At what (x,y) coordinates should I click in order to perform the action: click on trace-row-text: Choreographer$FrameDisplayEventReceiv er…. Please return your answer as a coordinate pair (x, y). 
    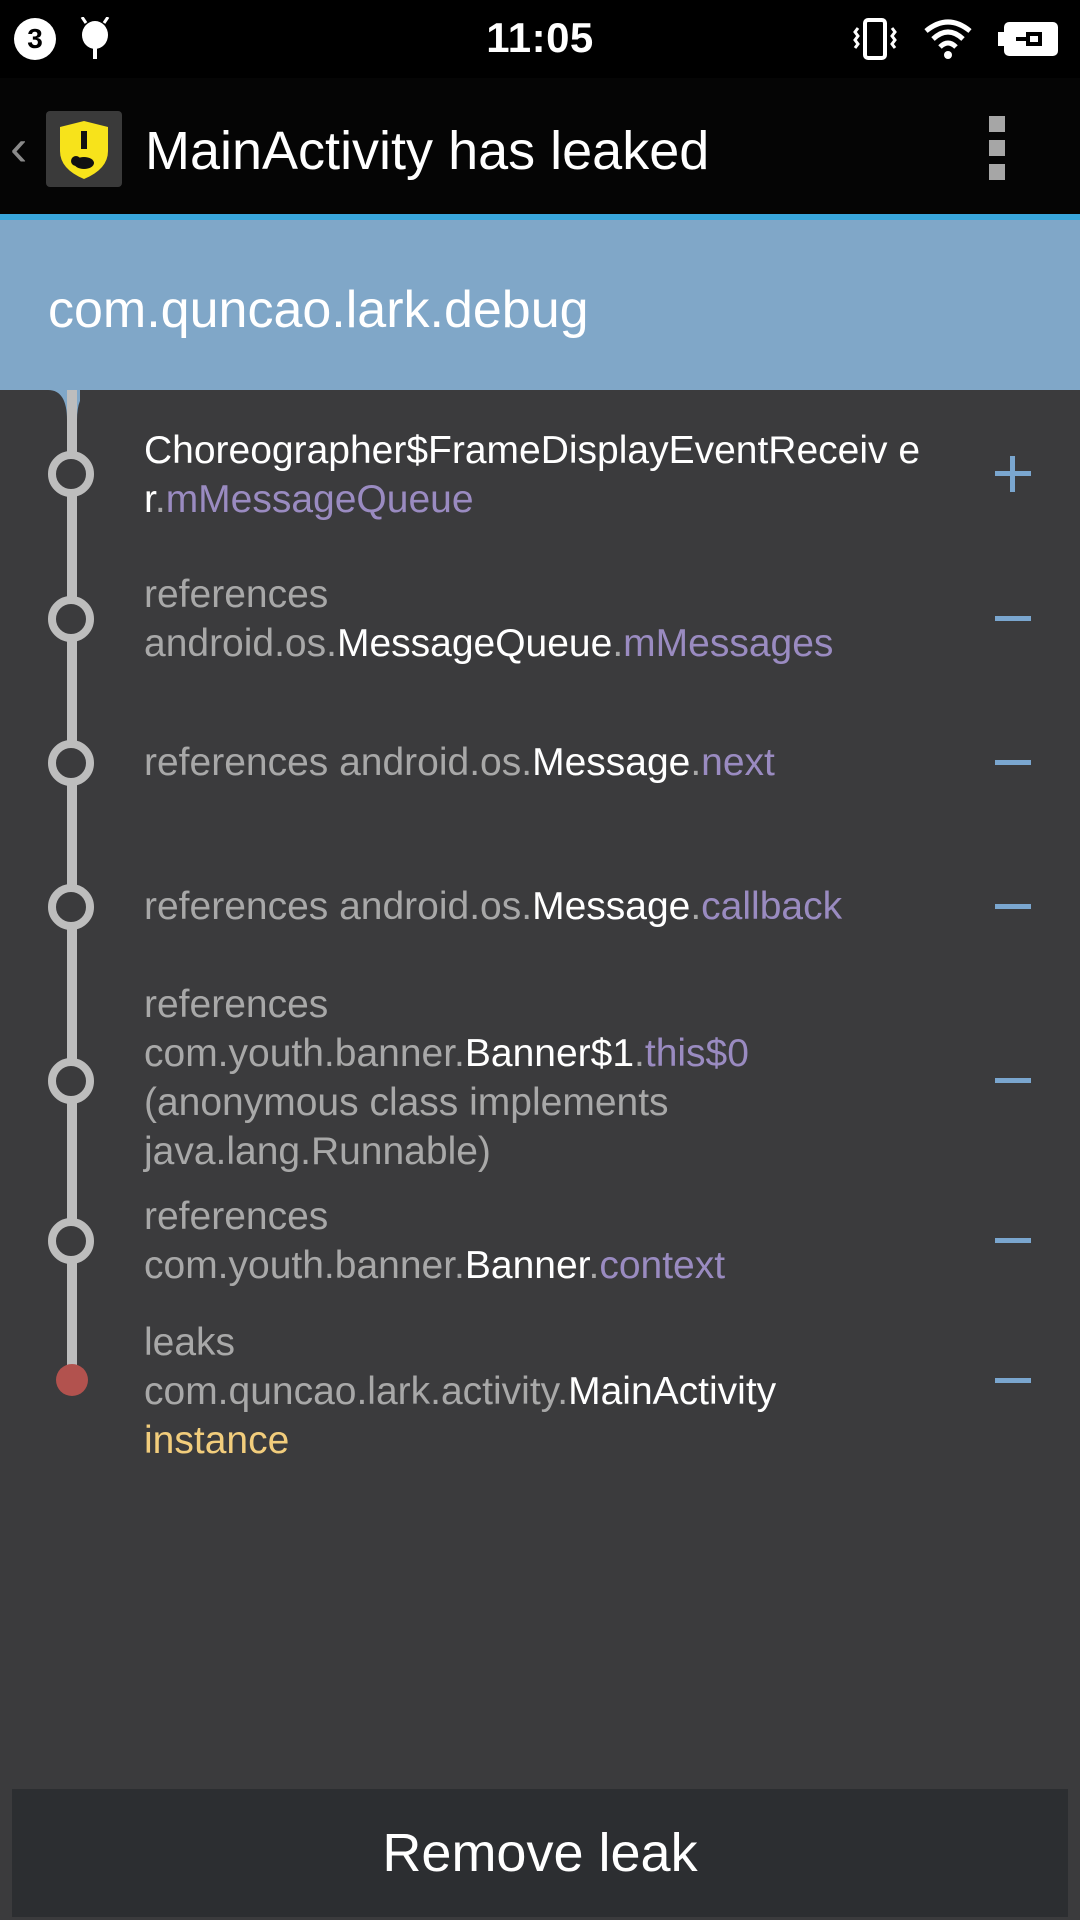
    Looking at the image, I should click on (554, 475).